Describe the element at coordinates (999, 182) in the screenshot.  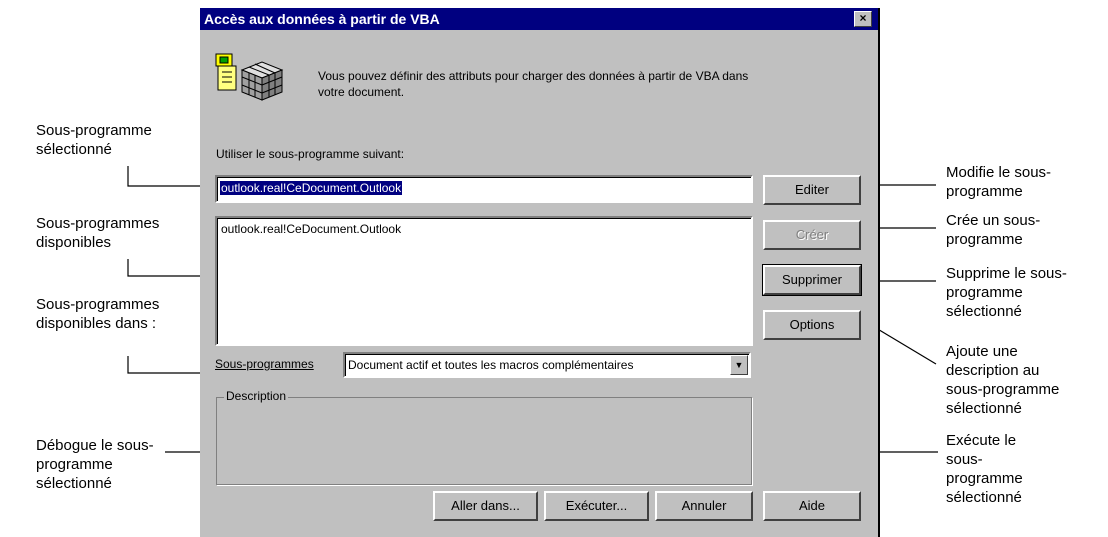
I see `annotation-modify: Modifie le sous- programme` at that location.